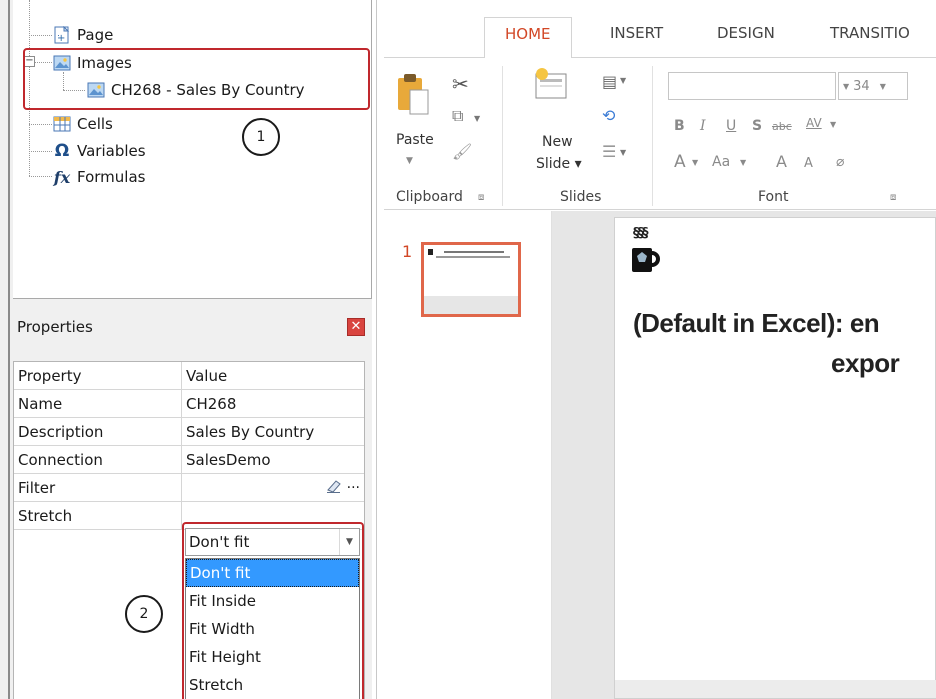 This screenshot has width=936, height=699. I want to click on ribbon-tabs: HOME INSERT DESIGN TRANSITIO, so click(660, 29).